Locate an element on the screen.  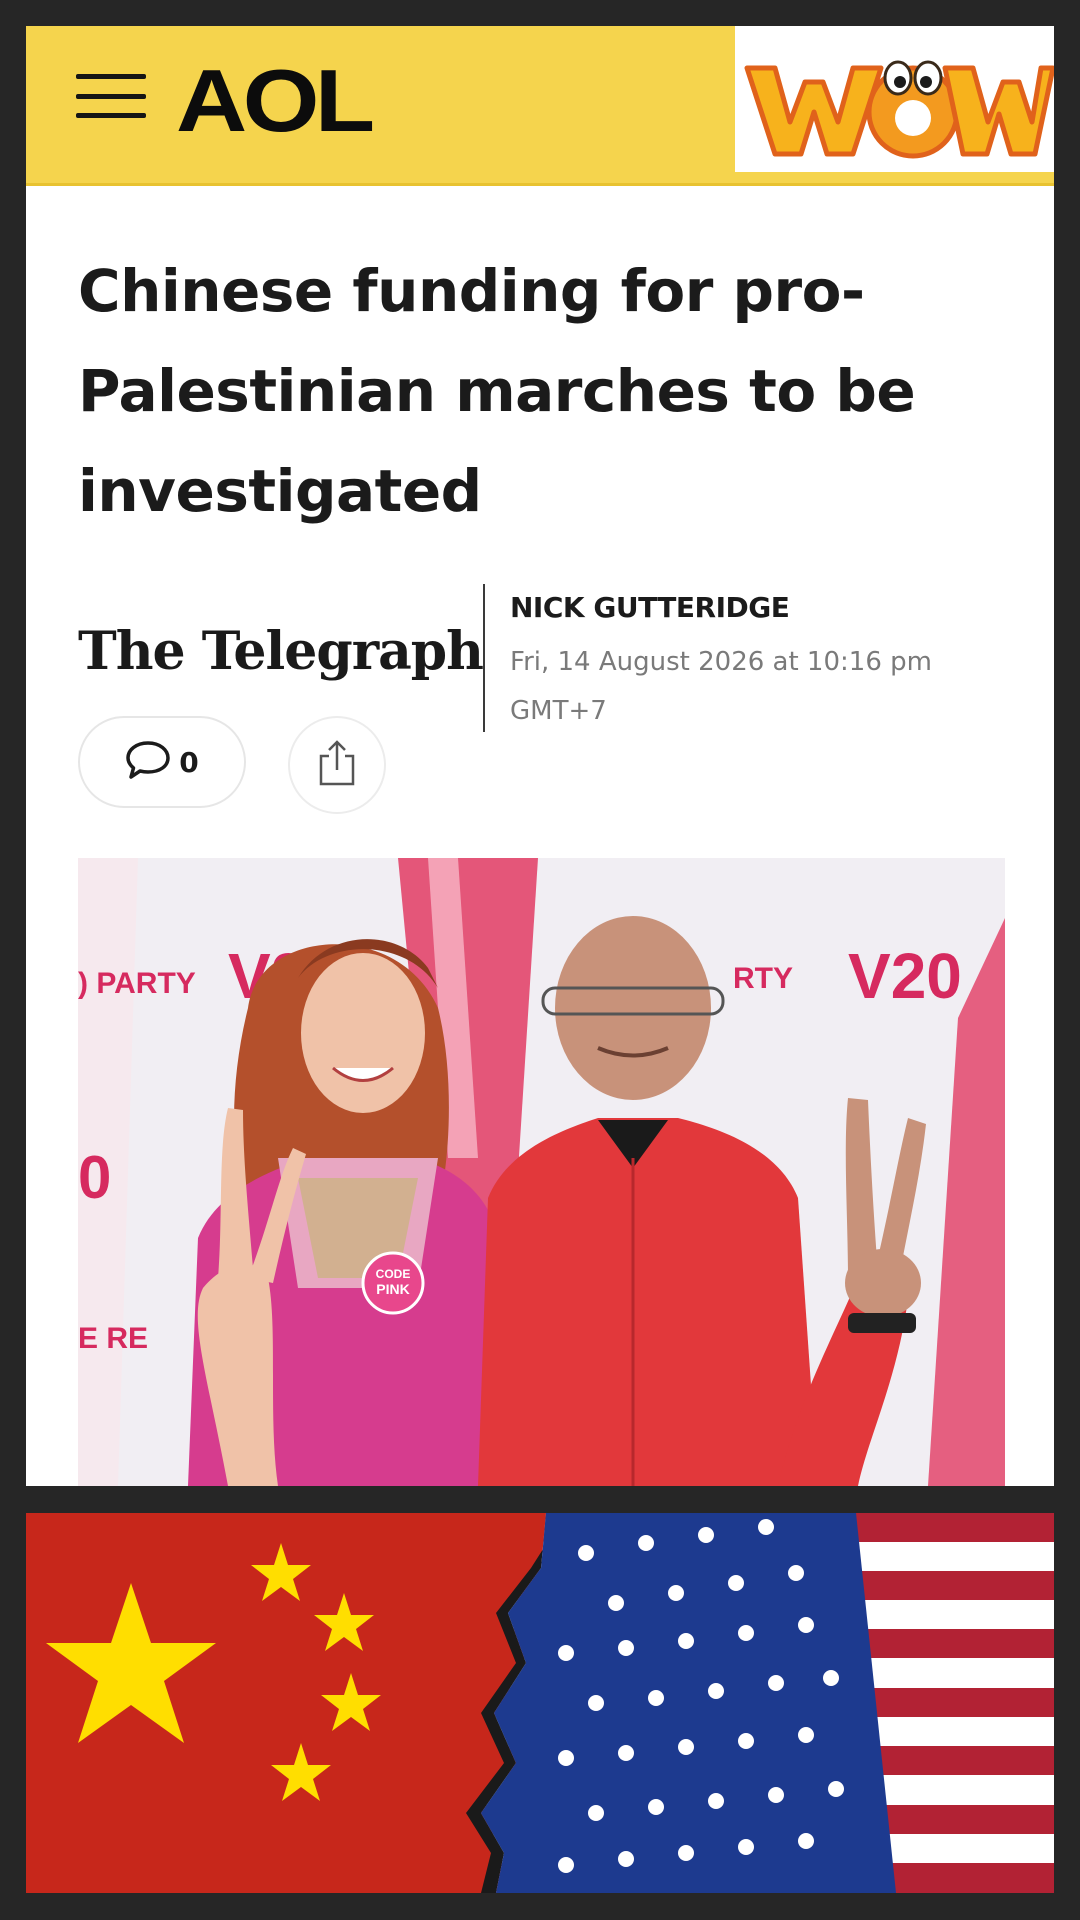
comment-count: 0 is located at coordinates (189, 762).